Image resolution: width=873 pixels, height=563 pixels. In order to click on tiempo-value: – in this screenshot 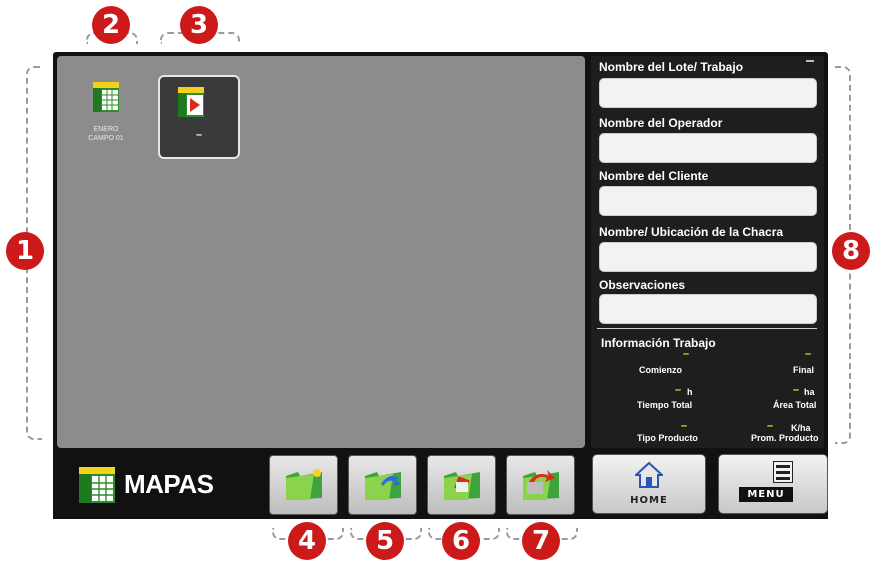, I will do `click(678, 390)`.